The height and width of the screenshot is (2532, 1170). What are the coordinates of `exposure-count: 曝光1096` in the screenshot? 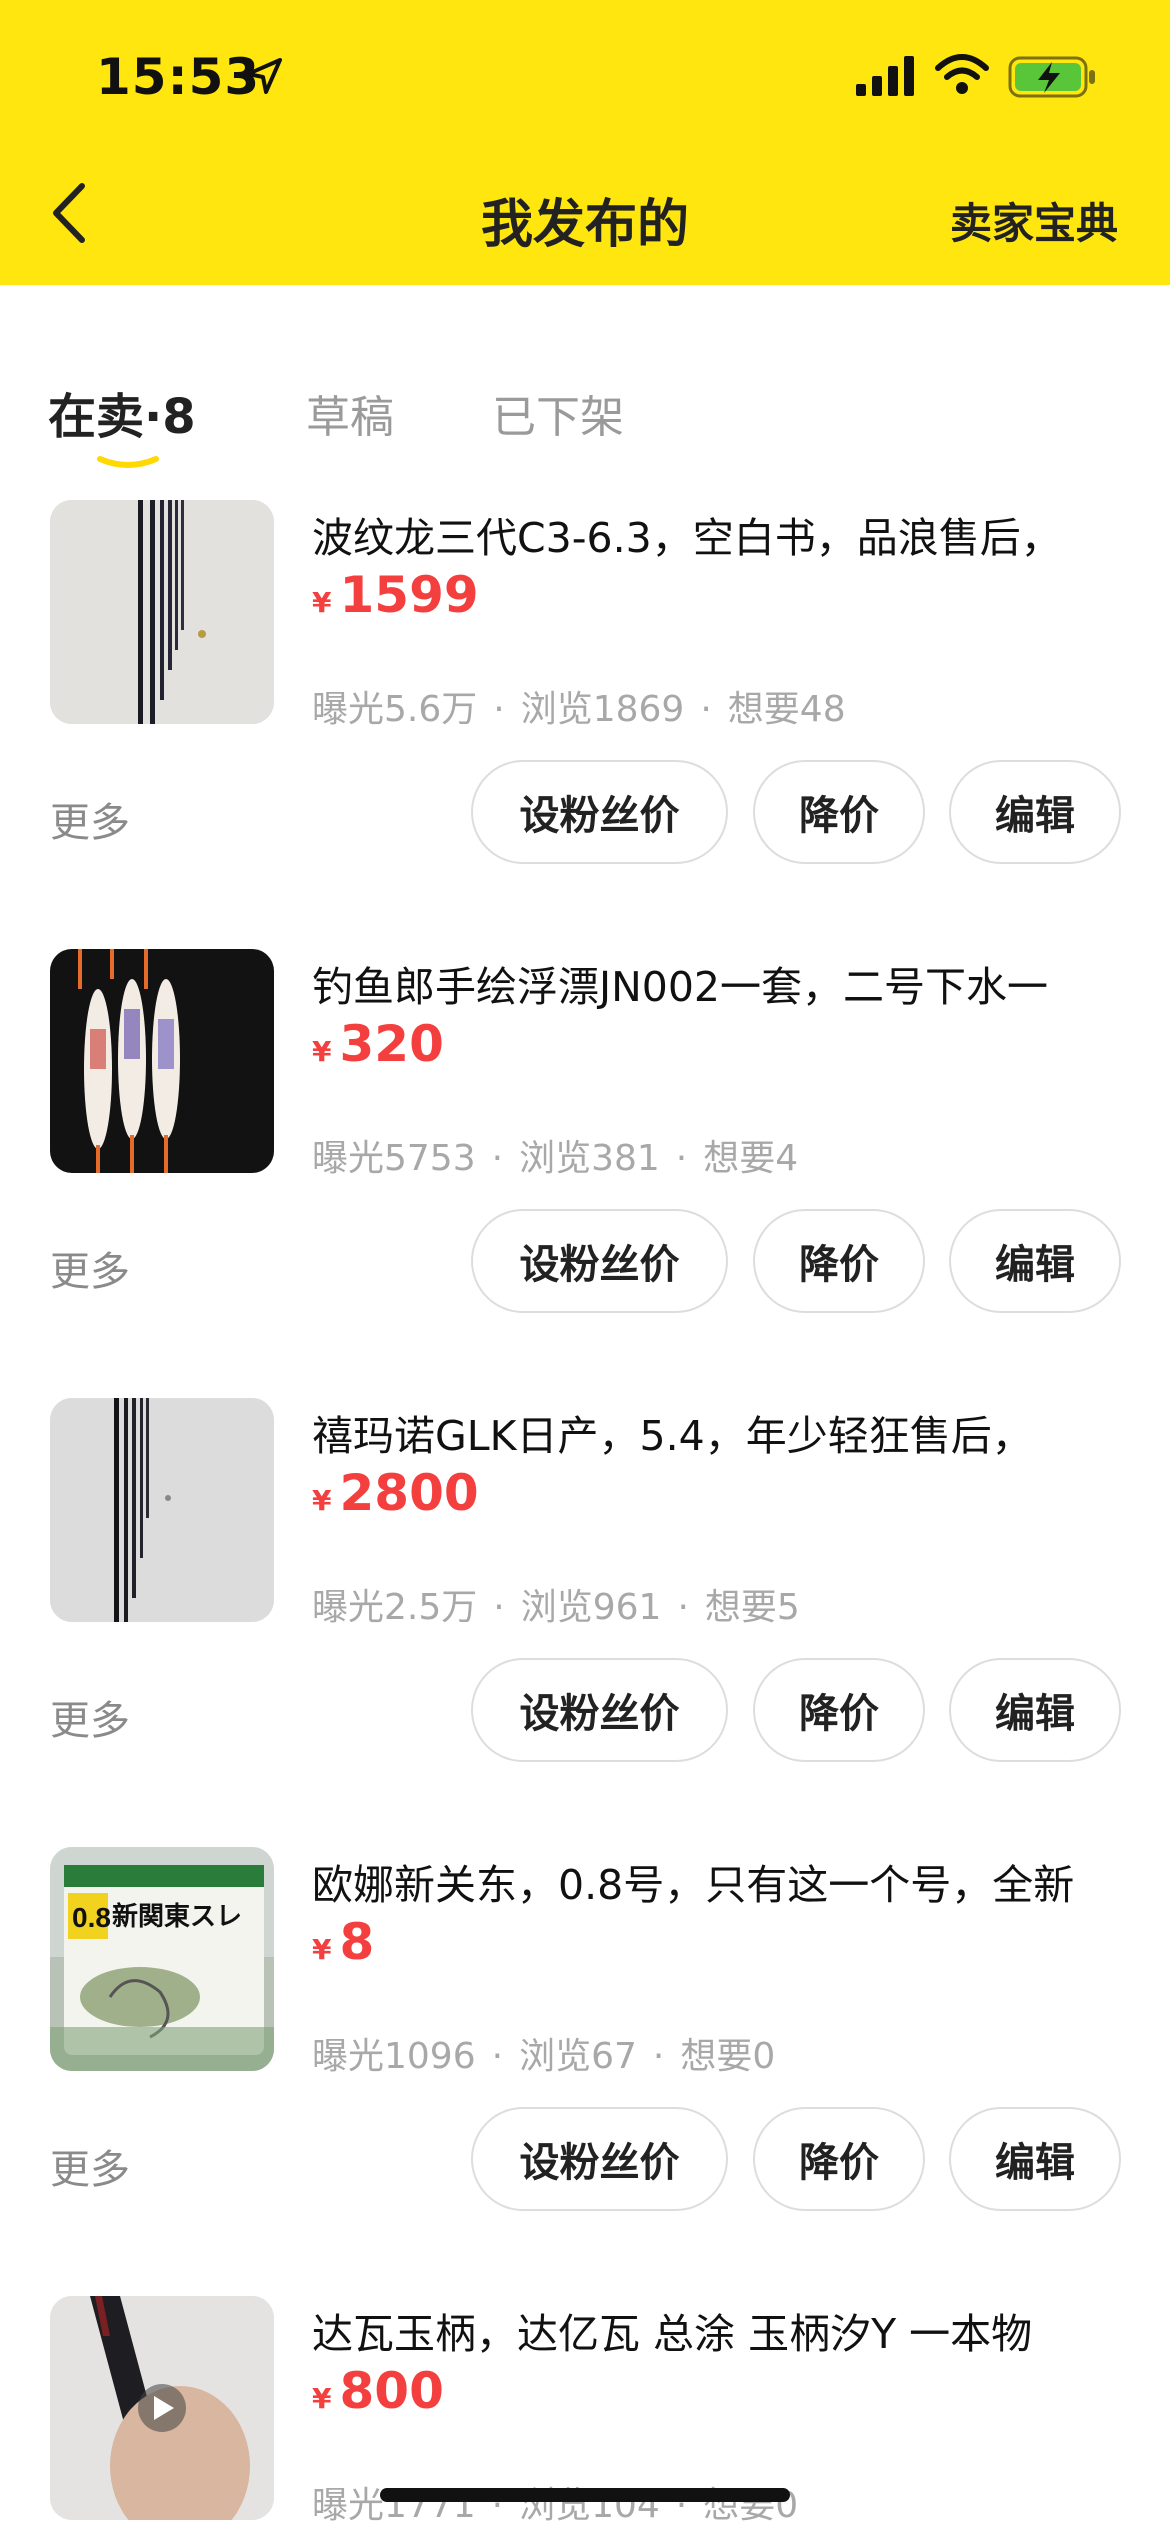 It's located at (394, 2056).